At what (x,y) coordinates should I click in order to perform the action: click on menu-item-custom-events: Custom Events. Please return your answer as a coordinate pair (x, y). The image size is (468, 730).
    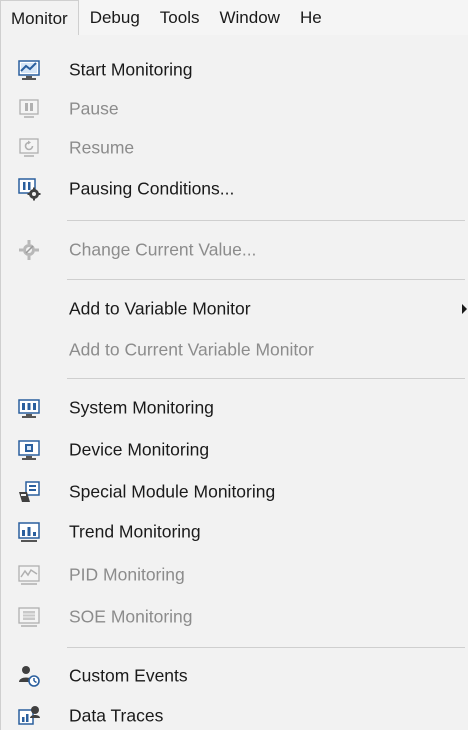
    Looking at the image, I should click on (234, 676).